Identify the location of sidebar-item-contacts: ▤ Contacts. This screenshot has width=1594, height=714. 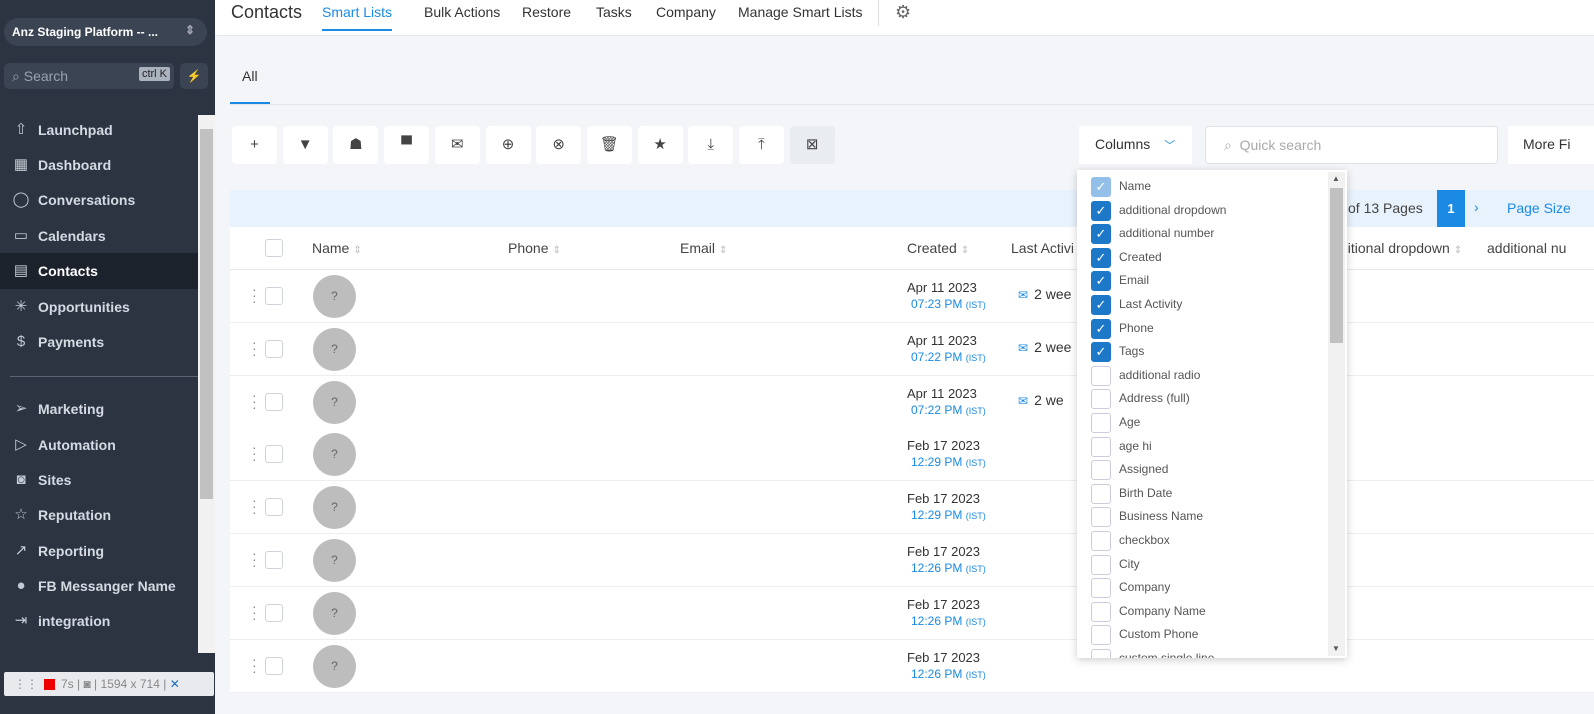
(99, 271).